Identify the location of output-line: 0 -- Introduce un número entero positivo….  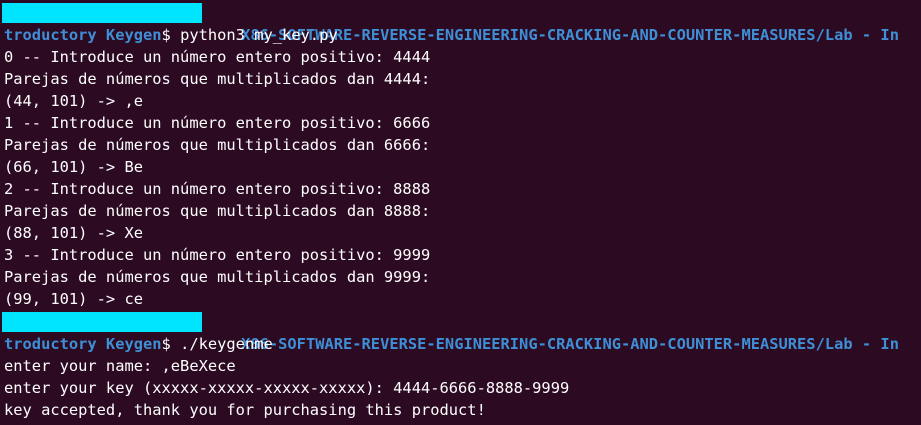
(217, 57).